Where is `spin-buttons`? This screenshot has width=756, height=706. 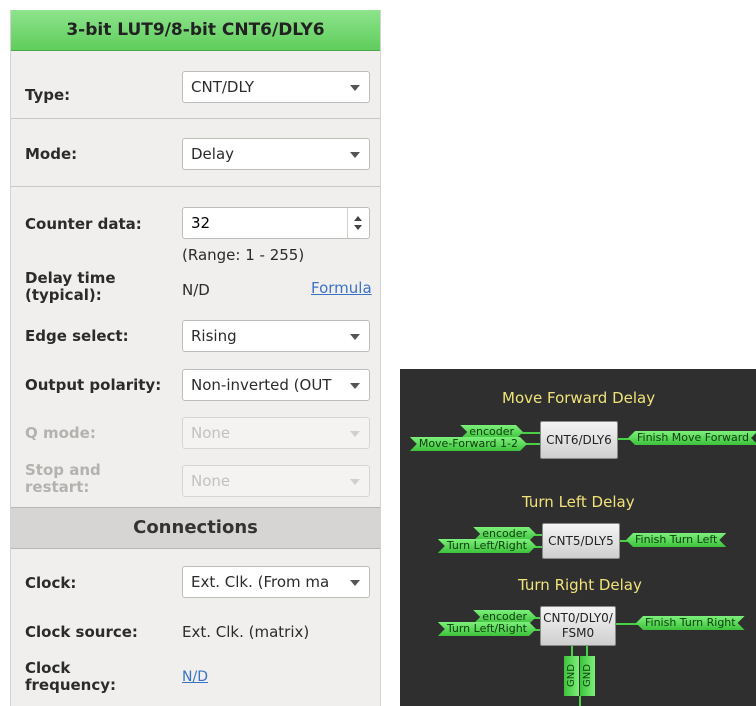 spin-buttons is located at coordinates (358, 223).